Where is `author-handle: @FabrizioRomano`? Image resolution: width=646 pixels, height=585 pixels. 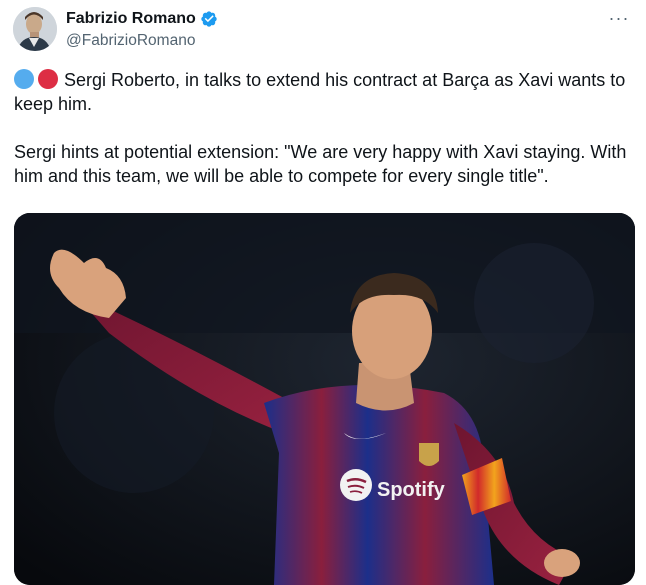 author-handle: @FabrizioRomano is located at coordinates (130, 41).